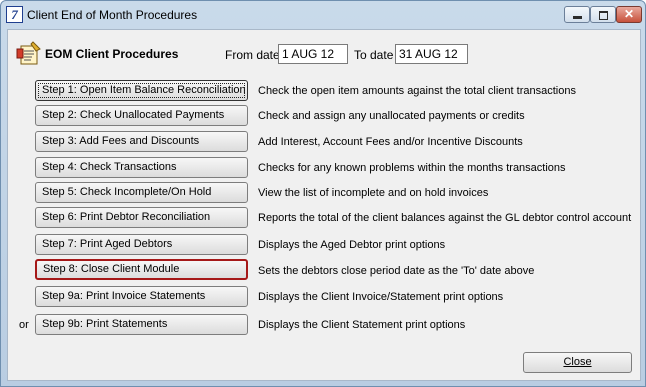  What do you see at coordinates (141, 217) in the screenshot?
I see `step-6-button: Step 6: Print Debtor Reconciliation` at bounding box center [141, 217].